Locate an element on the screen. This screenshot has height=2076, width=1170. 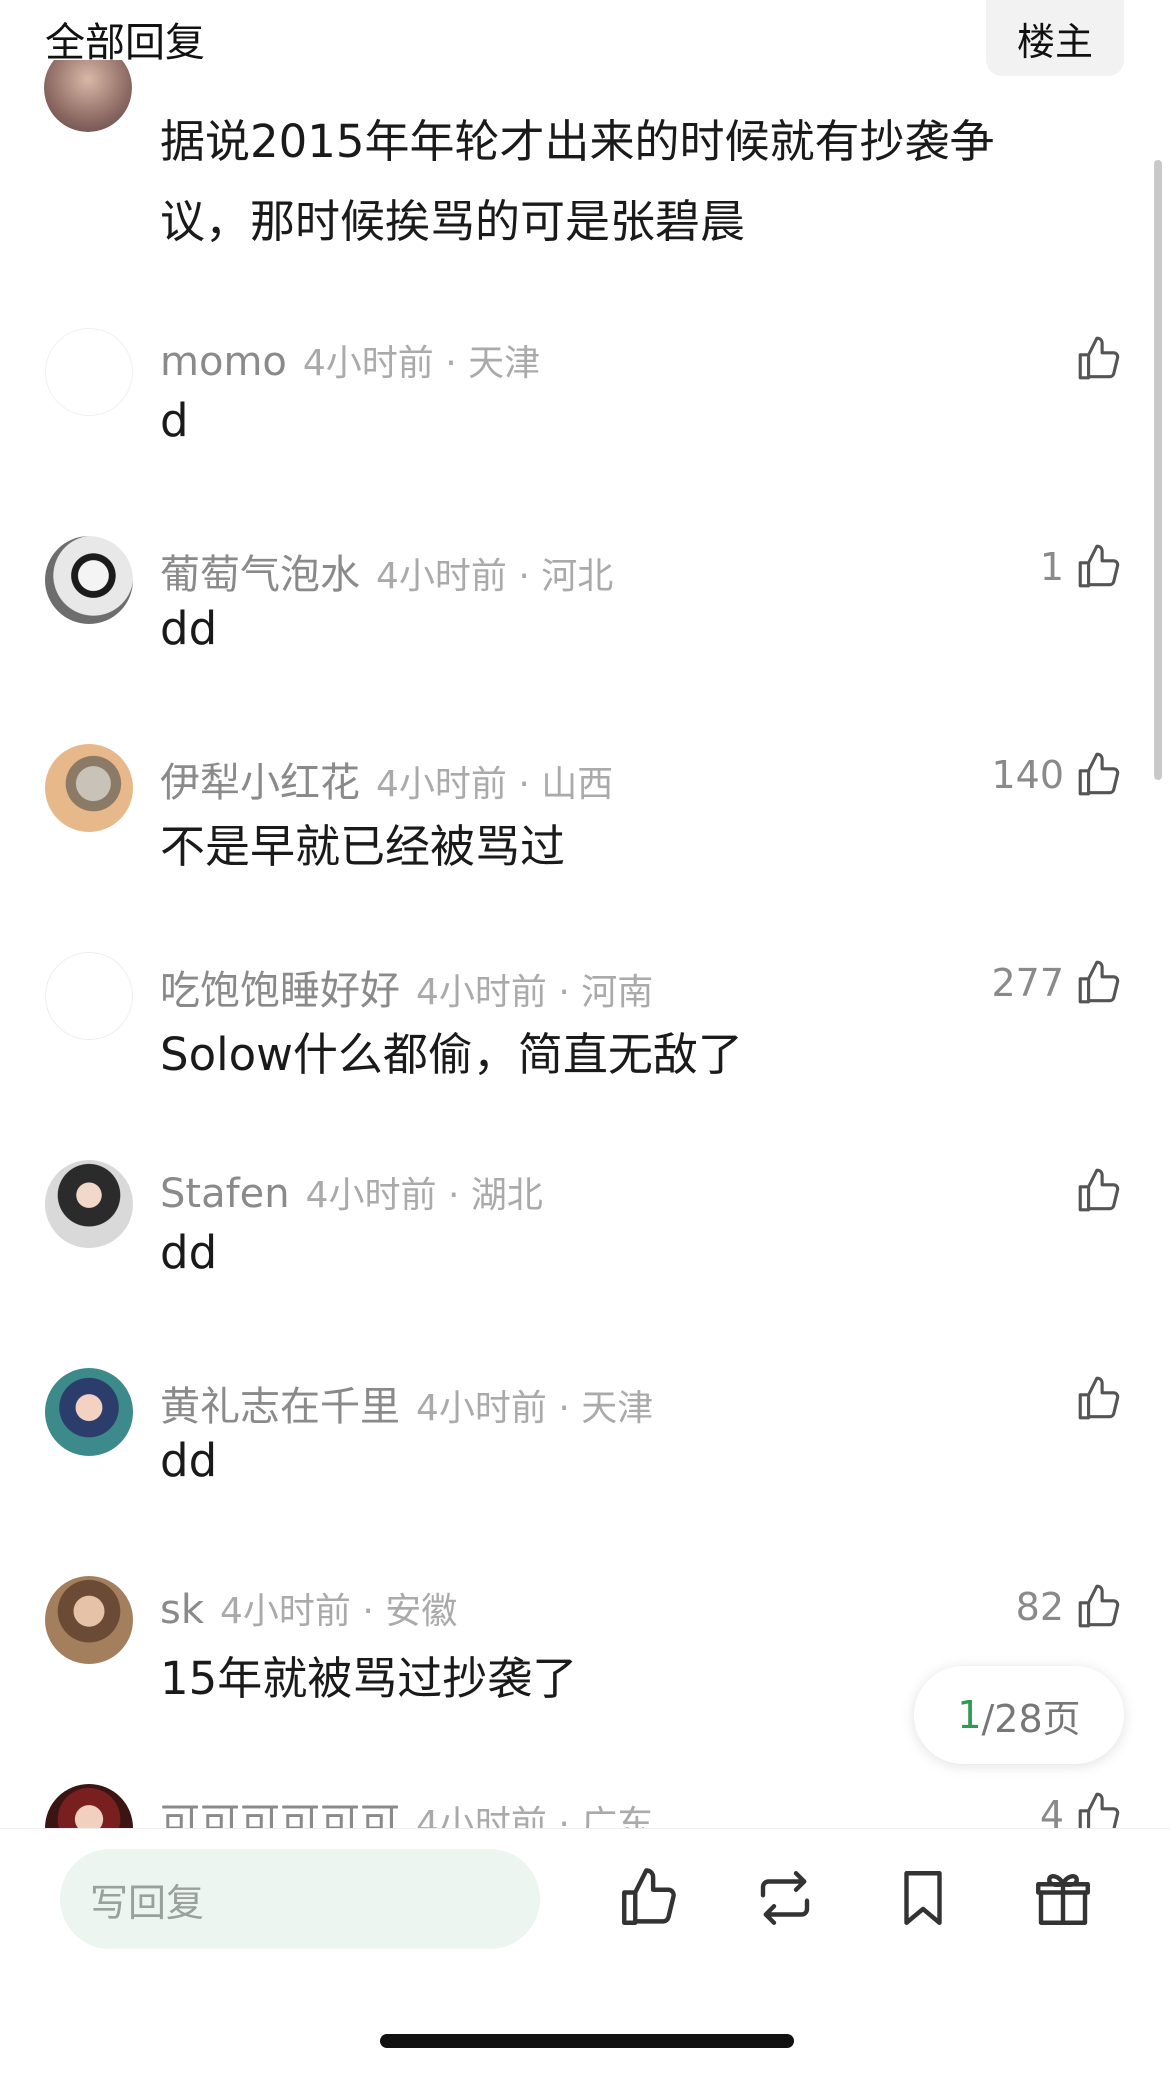
comment-meta: 4小时前 · 安徽 is located at coordinates (339, 1611).